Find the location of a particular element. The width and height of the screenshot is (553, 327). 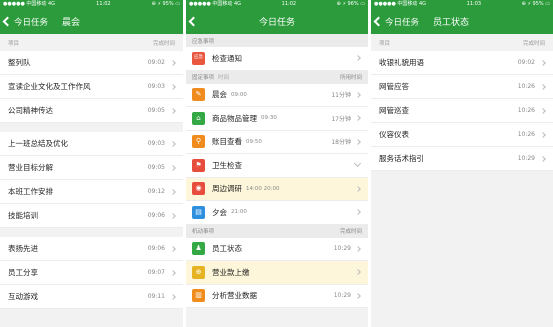

back-button is located at coordinates (193, 21).